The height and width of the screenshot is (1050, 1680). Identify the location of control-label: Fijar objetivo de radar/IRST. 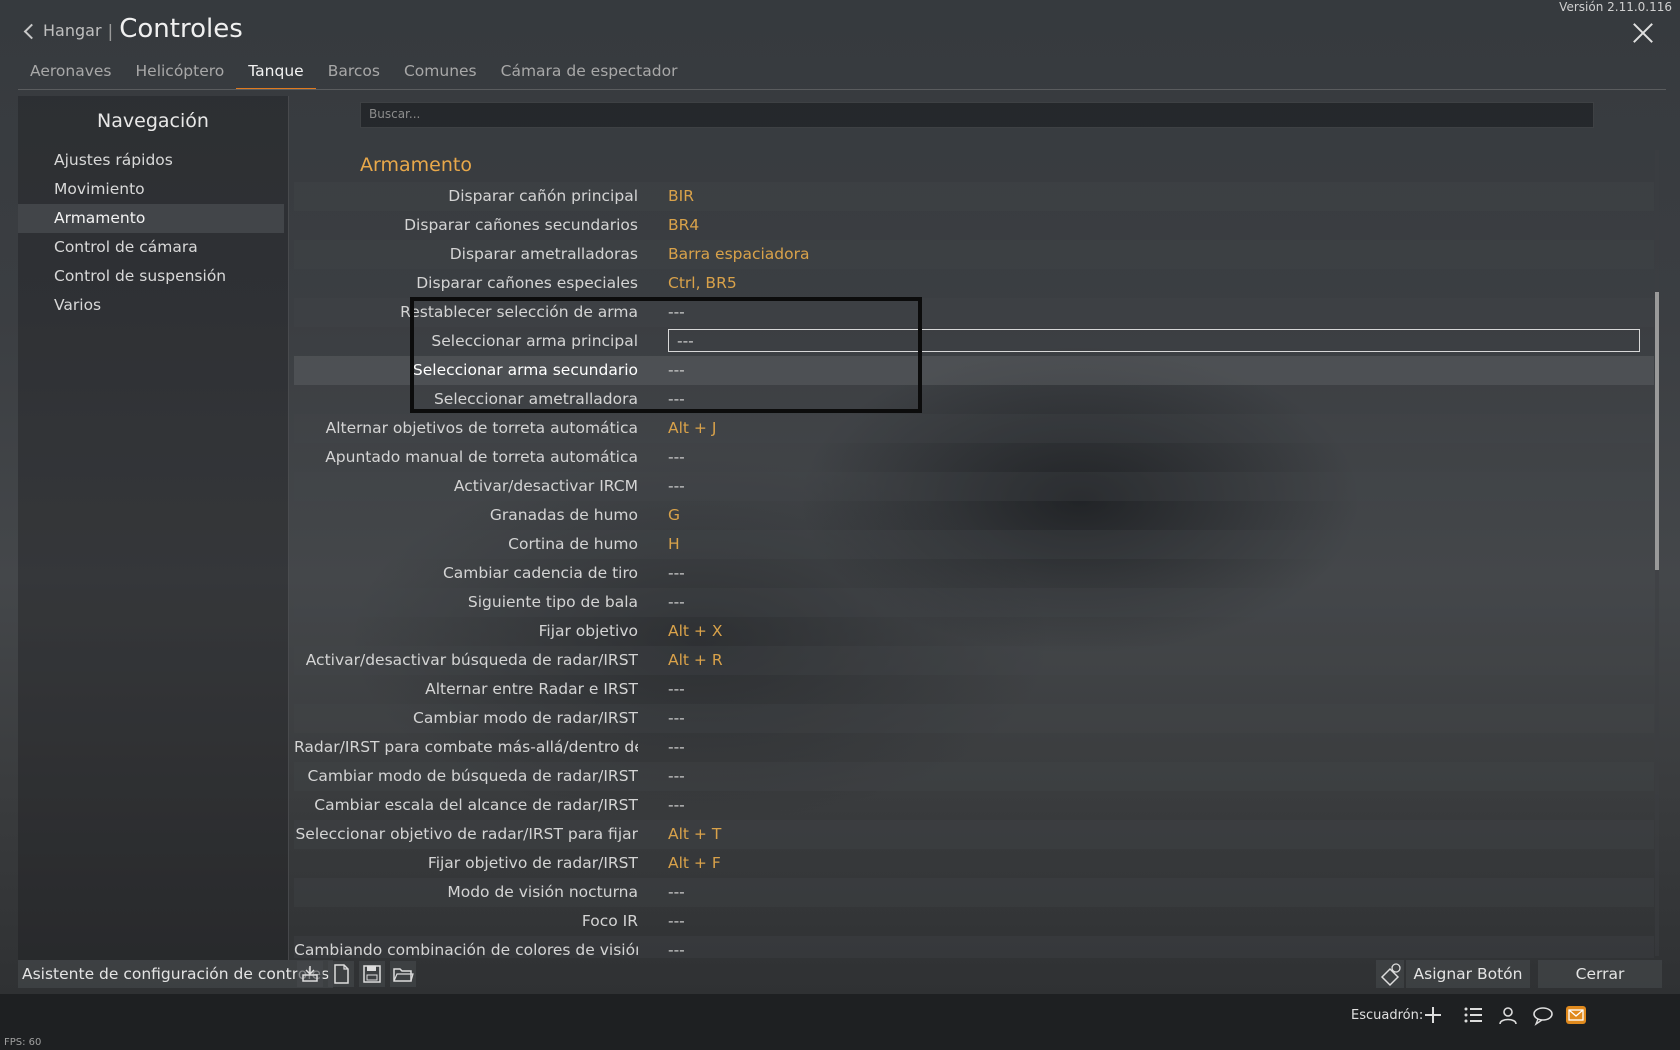
(532, 863).